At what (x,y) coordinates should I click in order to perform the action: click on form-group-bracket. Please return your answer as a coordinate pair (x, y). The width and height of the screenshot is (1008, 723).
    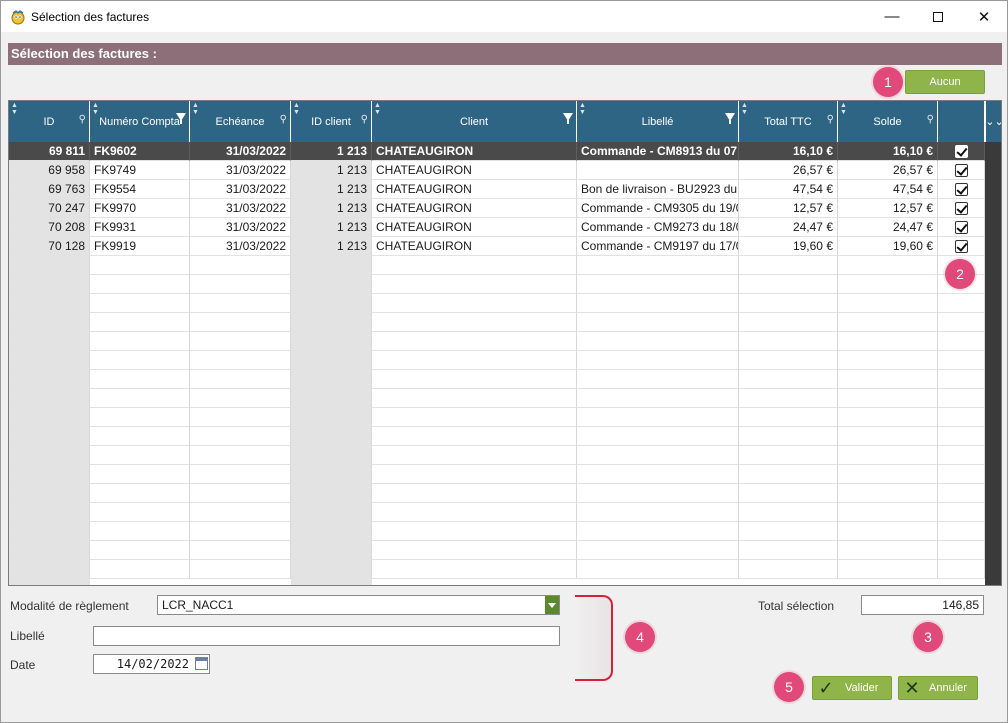
    Looking at the image, I should click on (594, 638).